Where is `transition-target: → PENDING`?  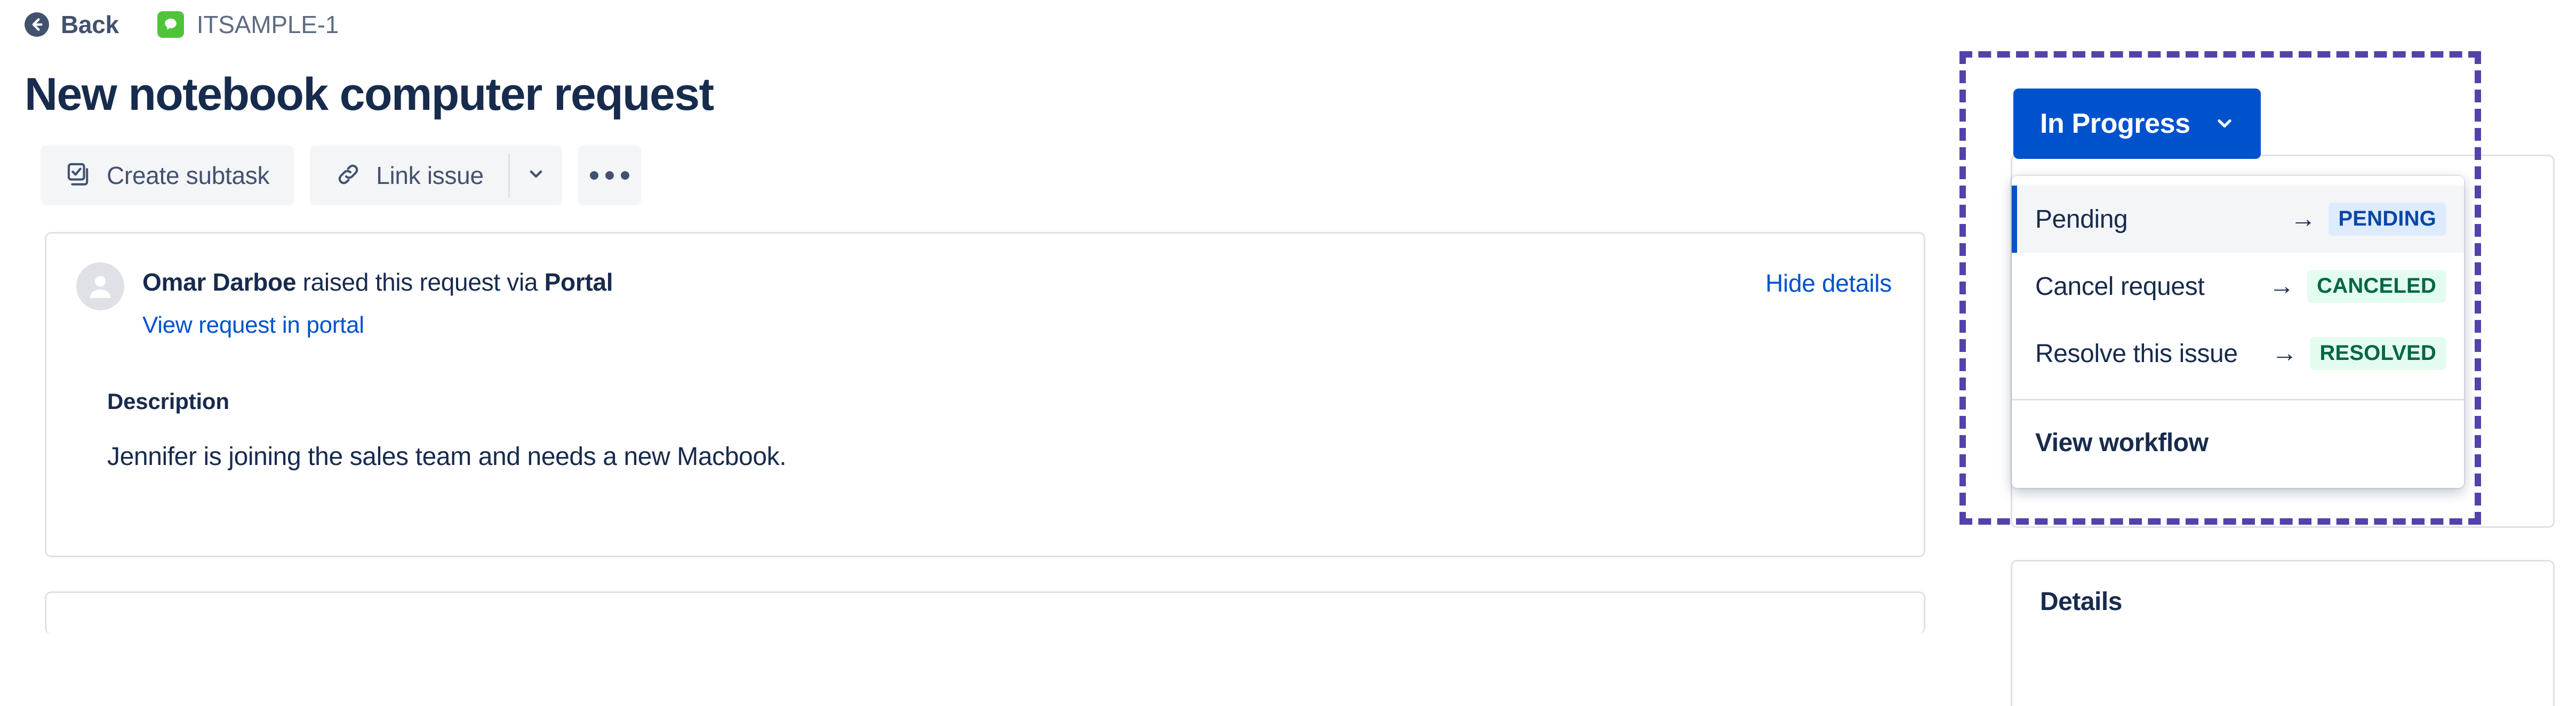 transition-target: → PENDING is located at coordinates (2368, 219).